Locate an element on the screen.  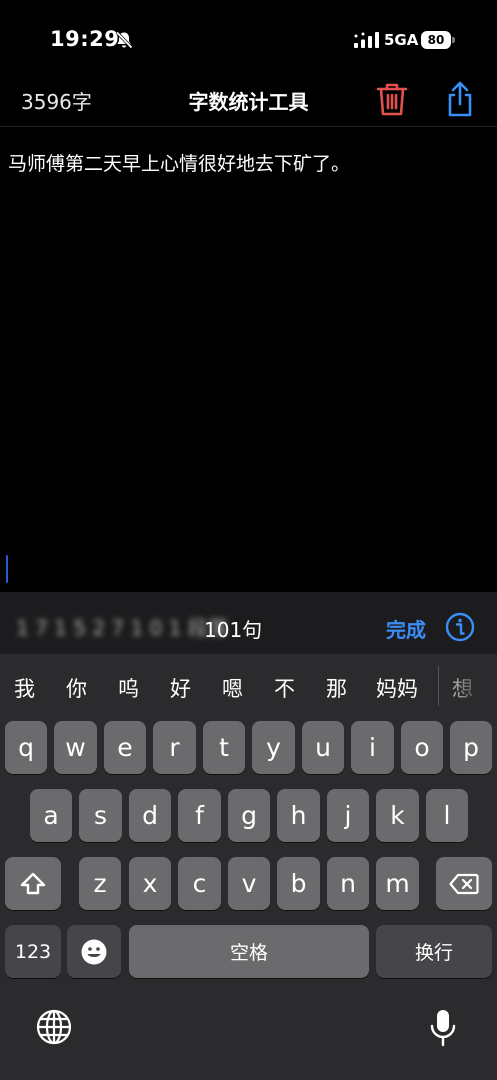
key-label: p is located at coordinates (471, 747).